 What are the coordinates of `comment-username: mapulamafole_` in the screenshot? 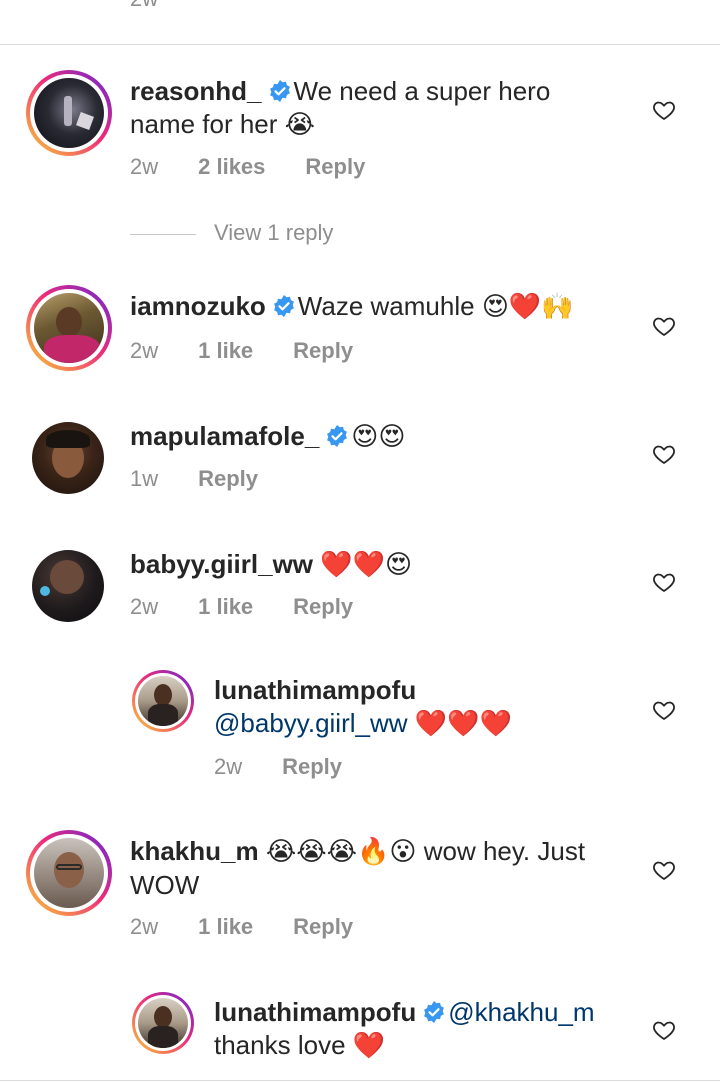 It's located at (224, 436).